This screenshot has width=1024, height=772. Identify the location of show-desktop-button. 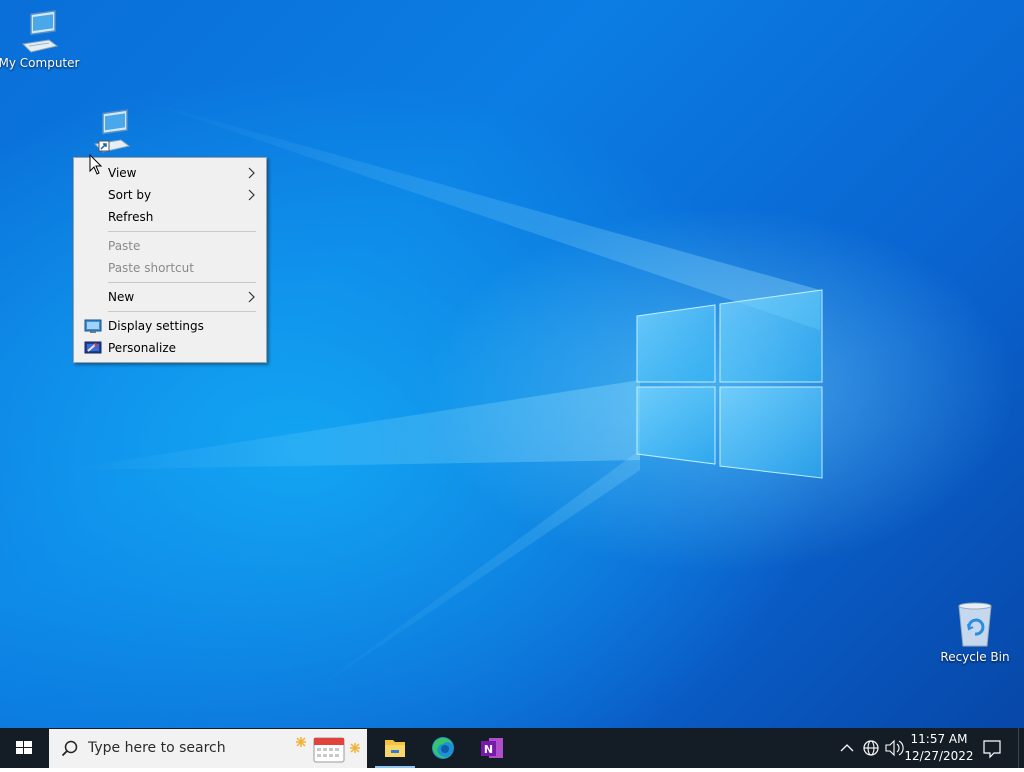
(1021, 748).